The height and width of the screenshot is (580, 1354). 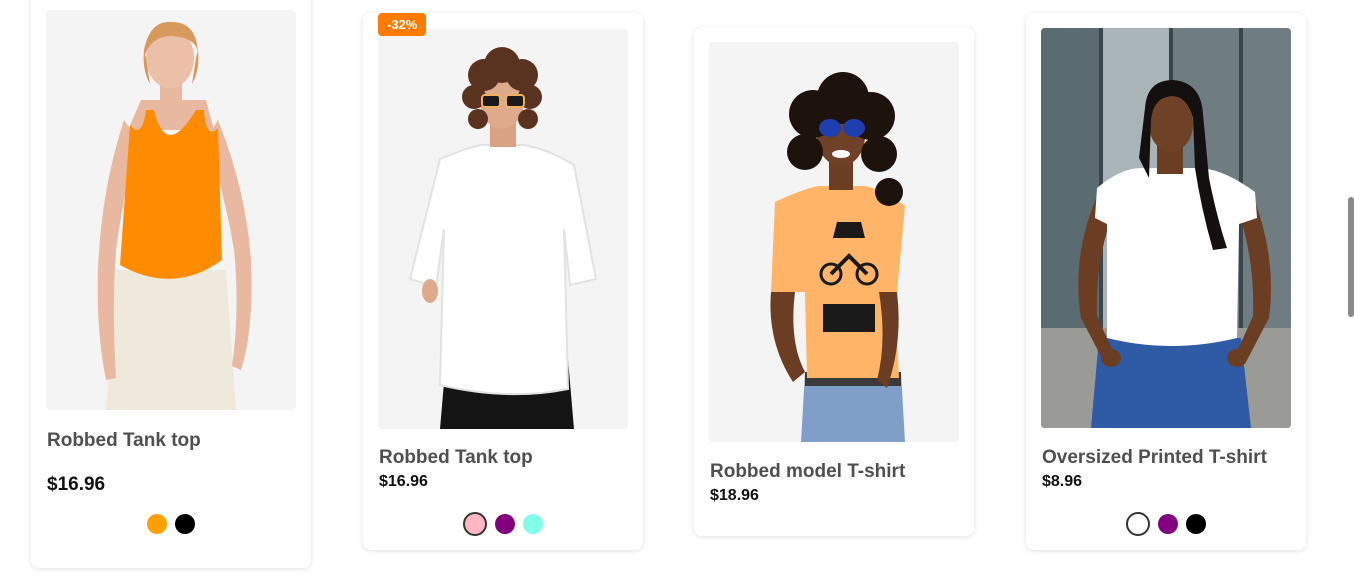 I want to click on product-price: $18.96, so click(x=734, y=495).